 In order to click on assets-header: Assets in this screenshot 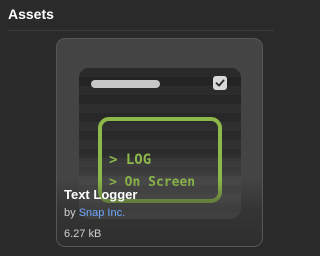, I will do `click(137, 15)`.